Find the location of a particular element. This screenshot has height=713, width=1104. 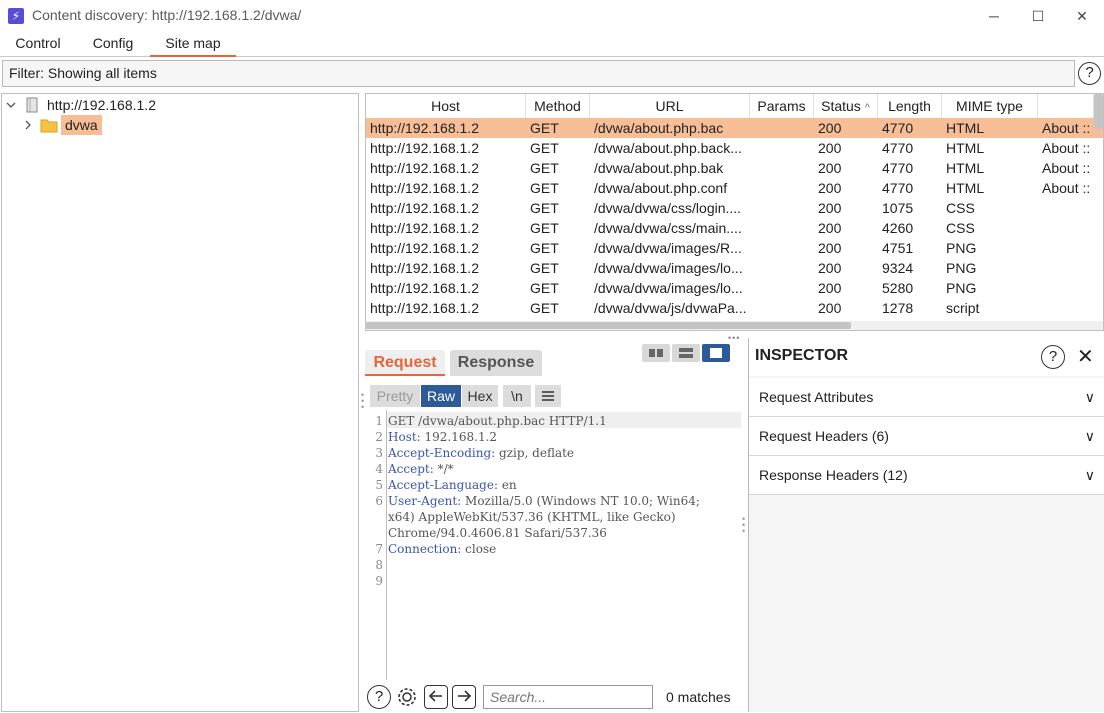

right-splitter-icon: • • • is located at coordinates (743, 525).